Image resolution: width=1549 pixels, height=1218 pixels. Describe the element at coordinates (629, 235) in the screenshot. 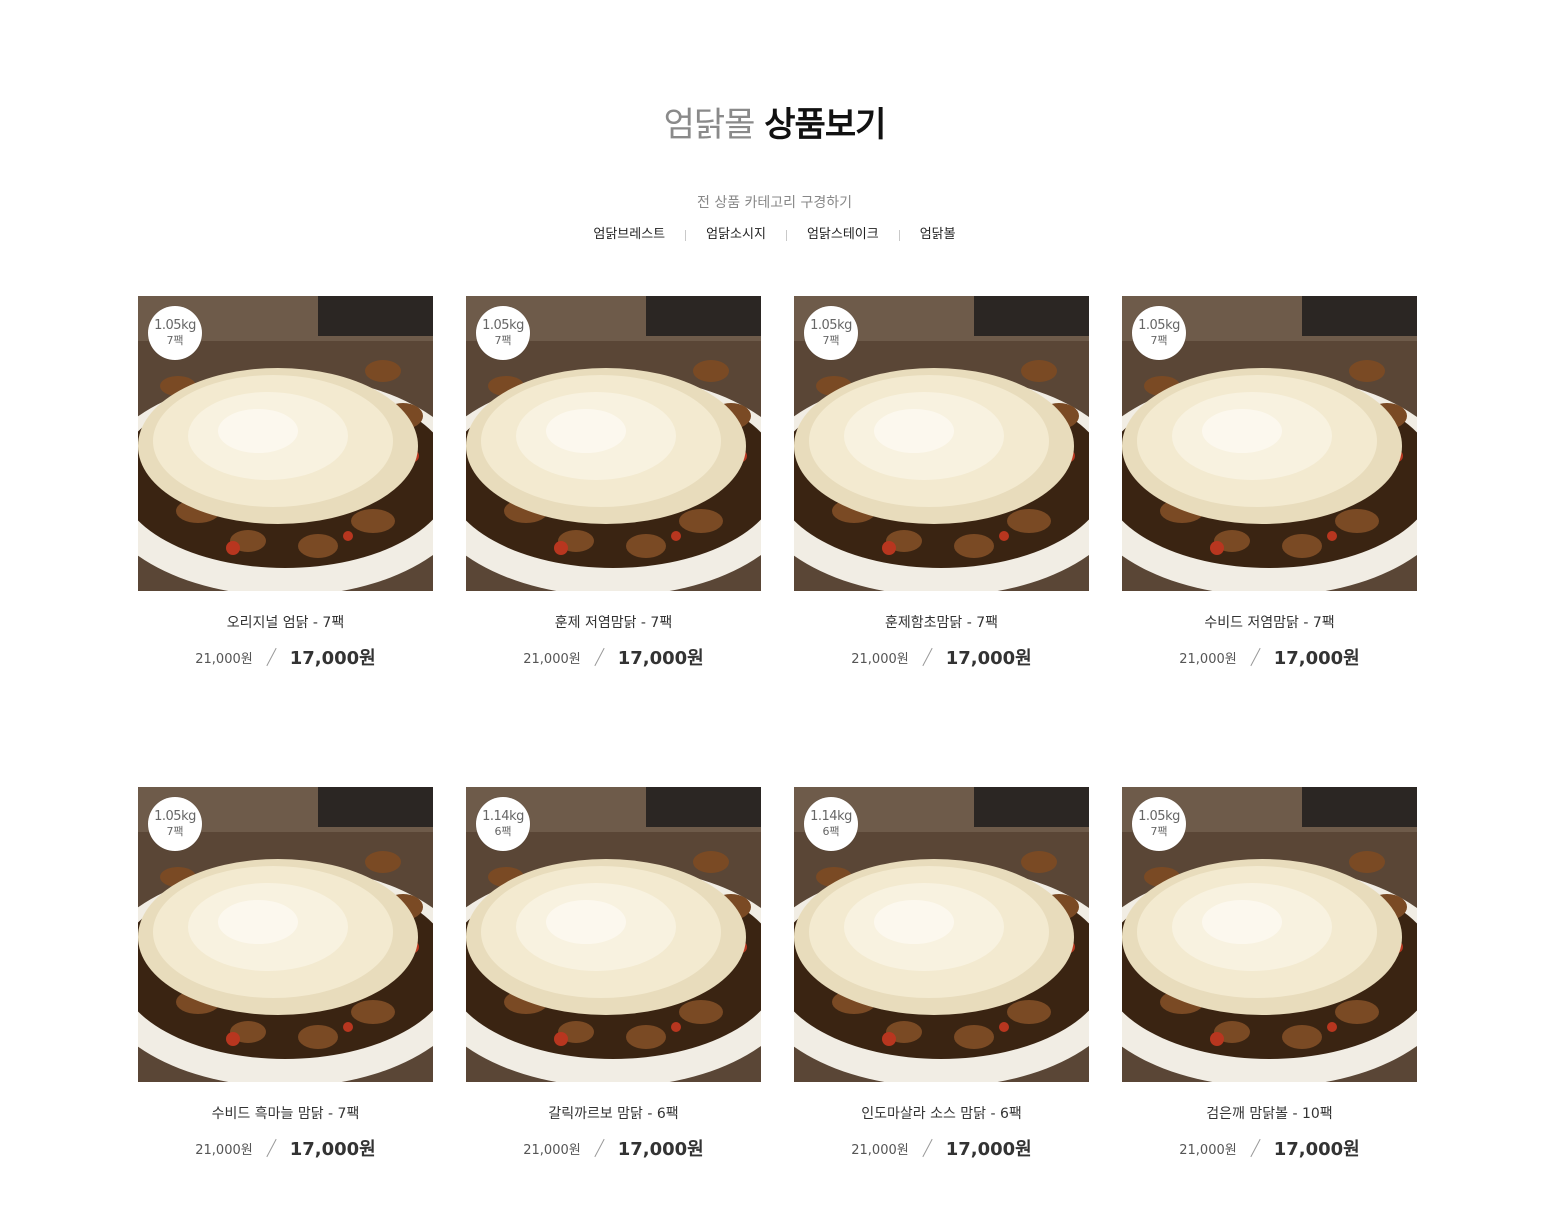

I see `category-link-breast: 엄닭브레스트` at that location.